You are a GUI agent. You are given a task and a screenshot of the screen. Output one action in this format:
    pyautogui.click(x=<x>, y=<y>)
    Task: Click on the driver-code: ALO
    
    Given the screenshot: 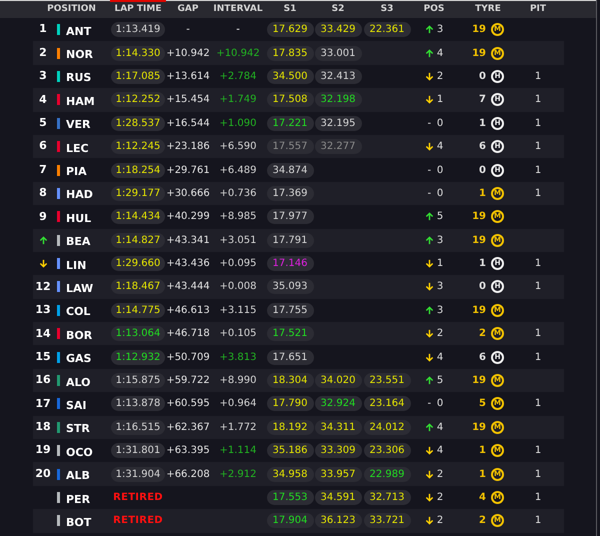 What is the action you would take?
    pyautogui.click(x=78, y=382)
    